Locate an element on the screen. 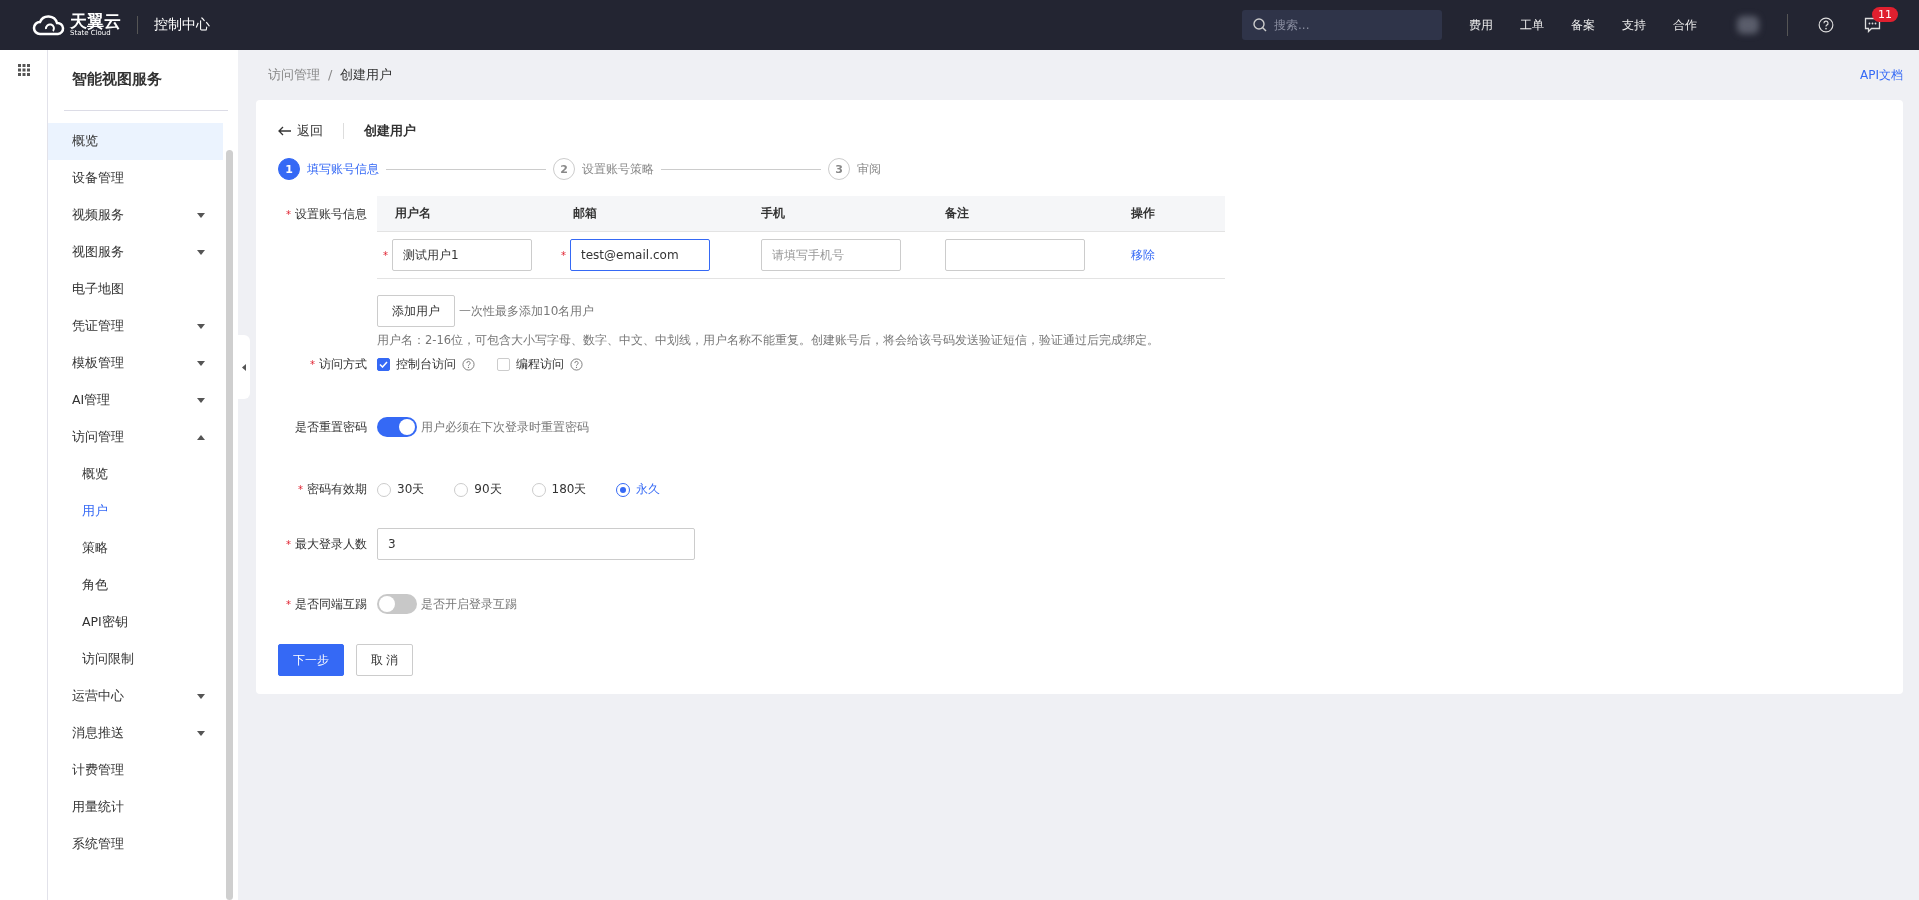 Image resolution: width=1919 pixels, height=900 pixels. sidebar-item: AI管理 is located at coordinates (135, 400).